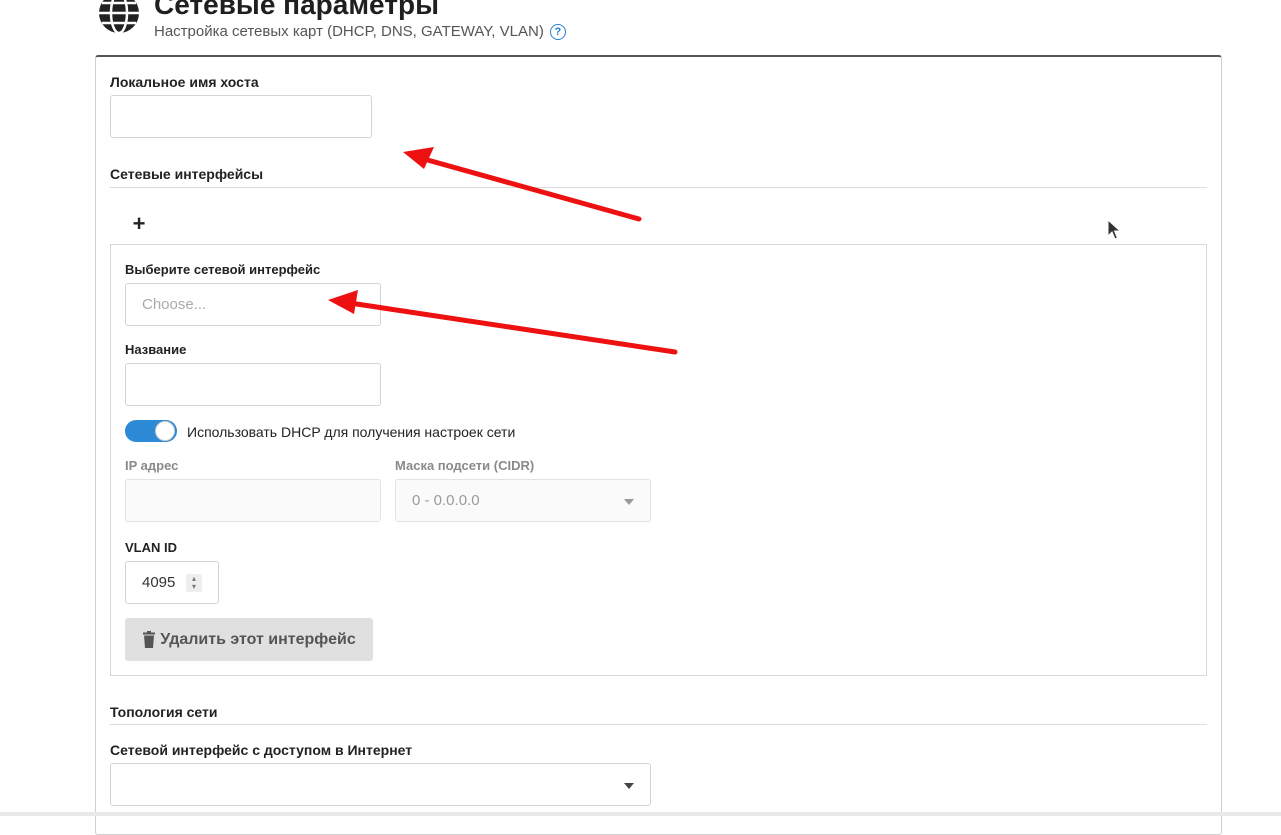 Image resolution: width=1281 pixels, height=835 pixels. Describe the element at coordinates (522, 184) in the screenshot. I see `annotation-arrow-hostname` at that location.